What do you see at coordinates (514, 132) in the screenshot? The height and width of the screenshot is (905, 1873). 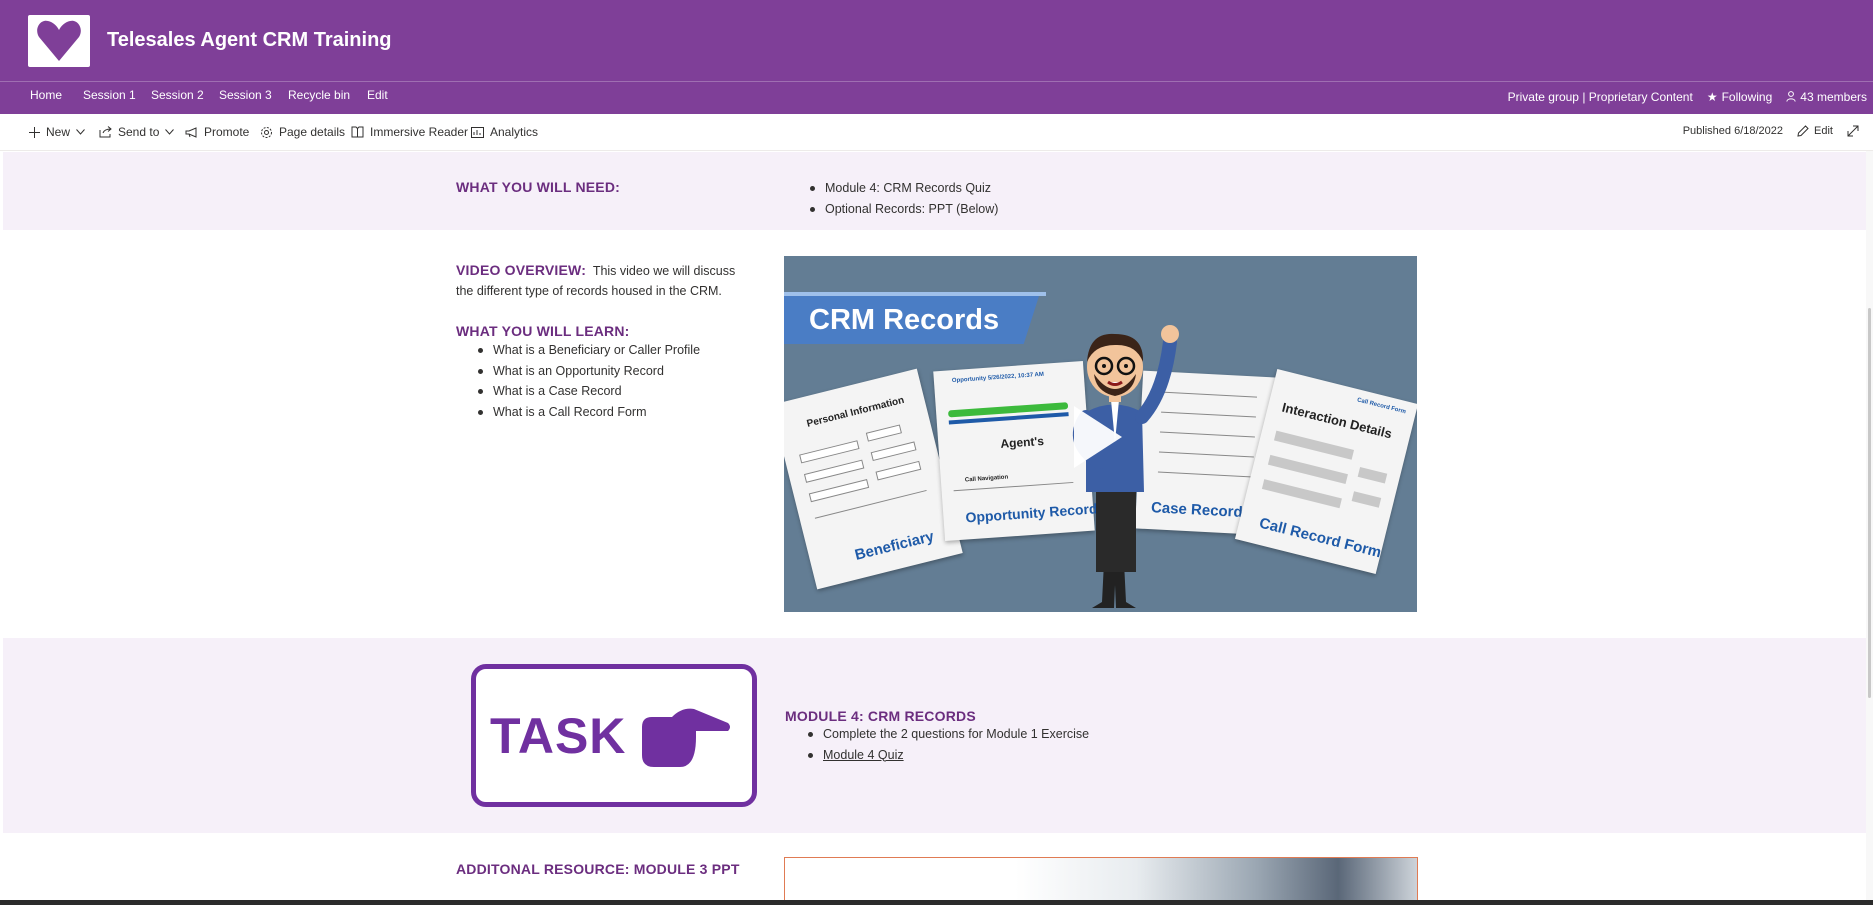 I see `analytics-label: Analytics` at bounding box center [514, 132].